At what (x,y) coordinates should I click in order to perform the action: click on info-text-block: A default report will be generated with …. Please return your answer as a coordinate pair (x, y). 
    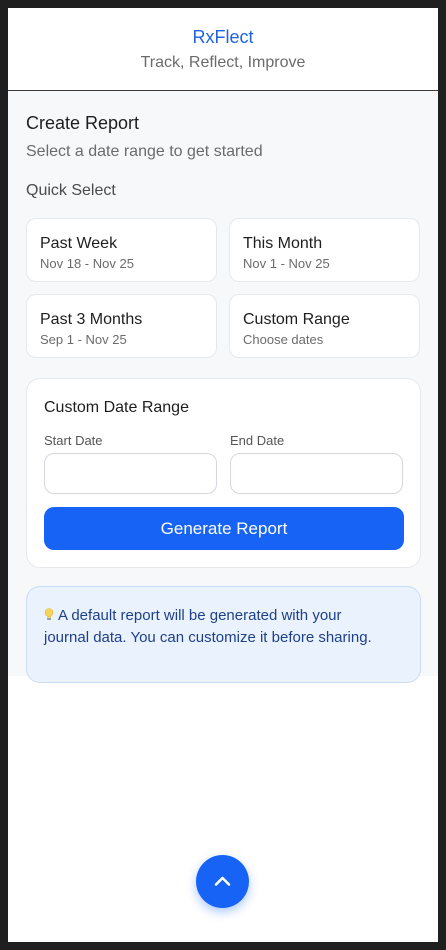
    Looking at the image, I should click on (216, 627).